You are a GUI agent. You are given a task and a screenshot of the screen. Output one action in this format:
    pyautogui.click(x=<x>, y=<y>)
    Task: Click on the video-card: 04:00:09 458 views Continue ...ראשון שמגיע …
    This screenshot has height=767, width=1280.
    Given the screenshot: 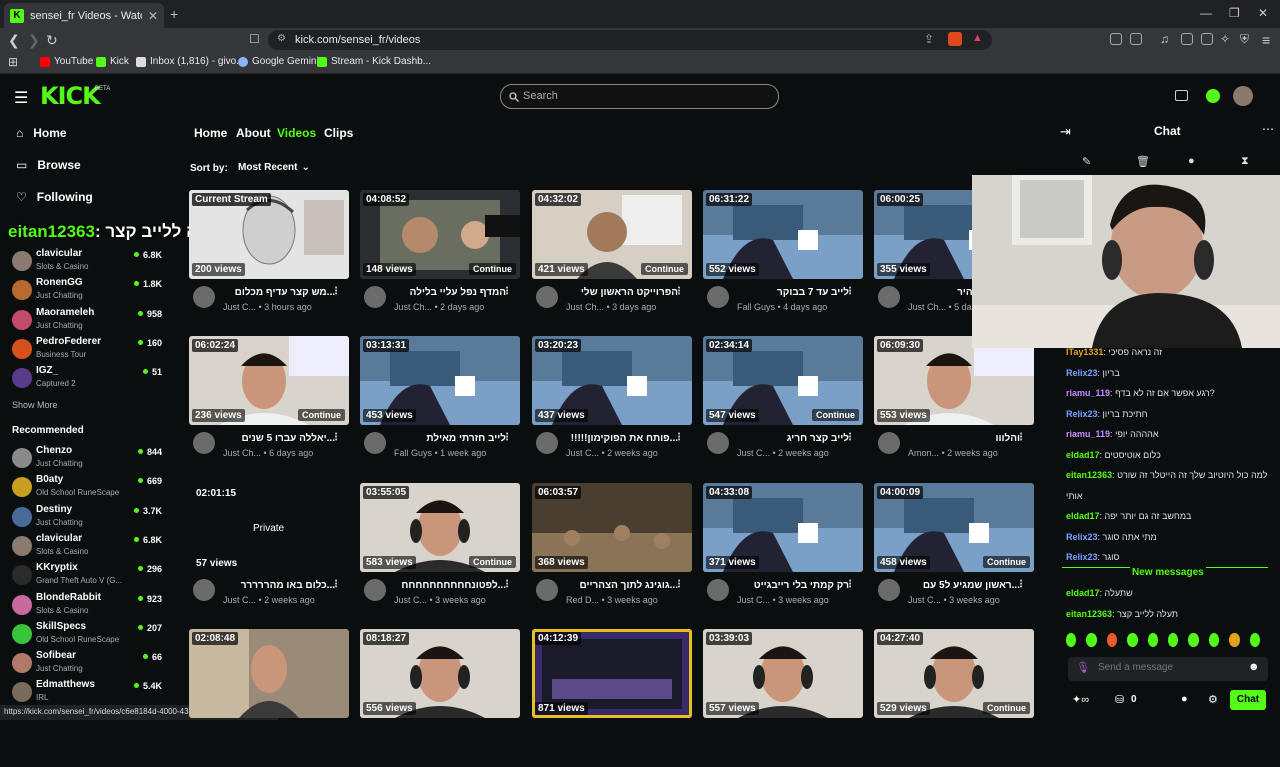 What is the action you would take?
    pyautogui.click(x=954, y=552)
    